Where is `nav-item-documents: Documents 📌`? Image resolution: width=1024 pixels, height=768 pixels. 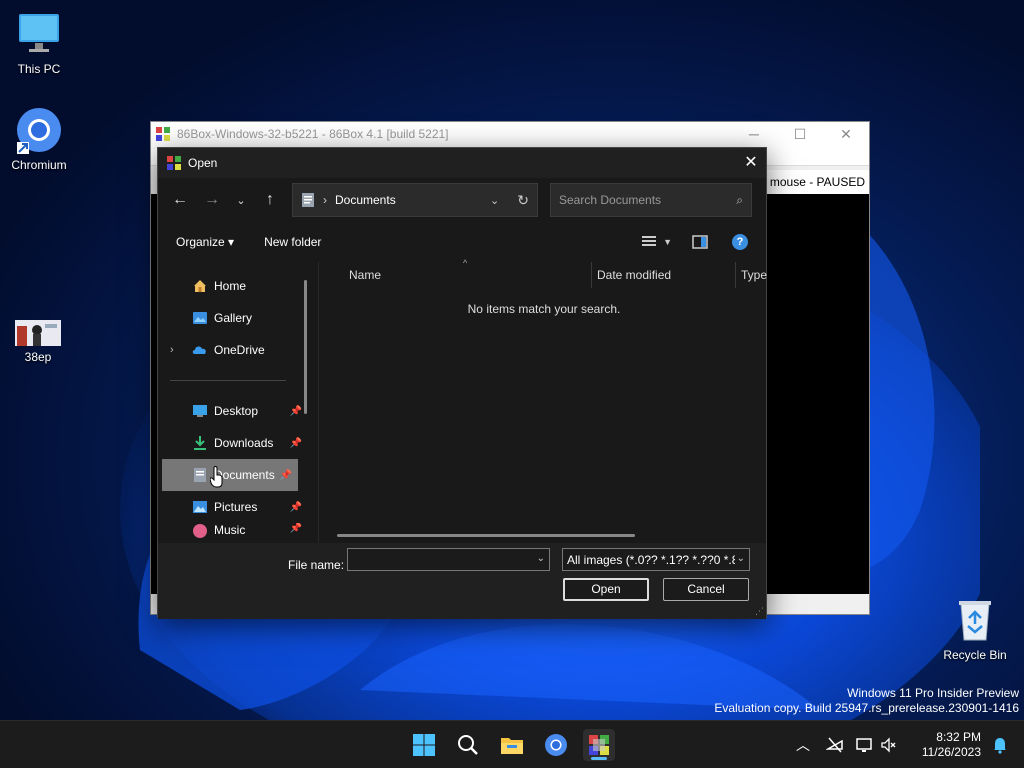
nav-item-documents: Documents 📌 is located at coordinates (230, 475).